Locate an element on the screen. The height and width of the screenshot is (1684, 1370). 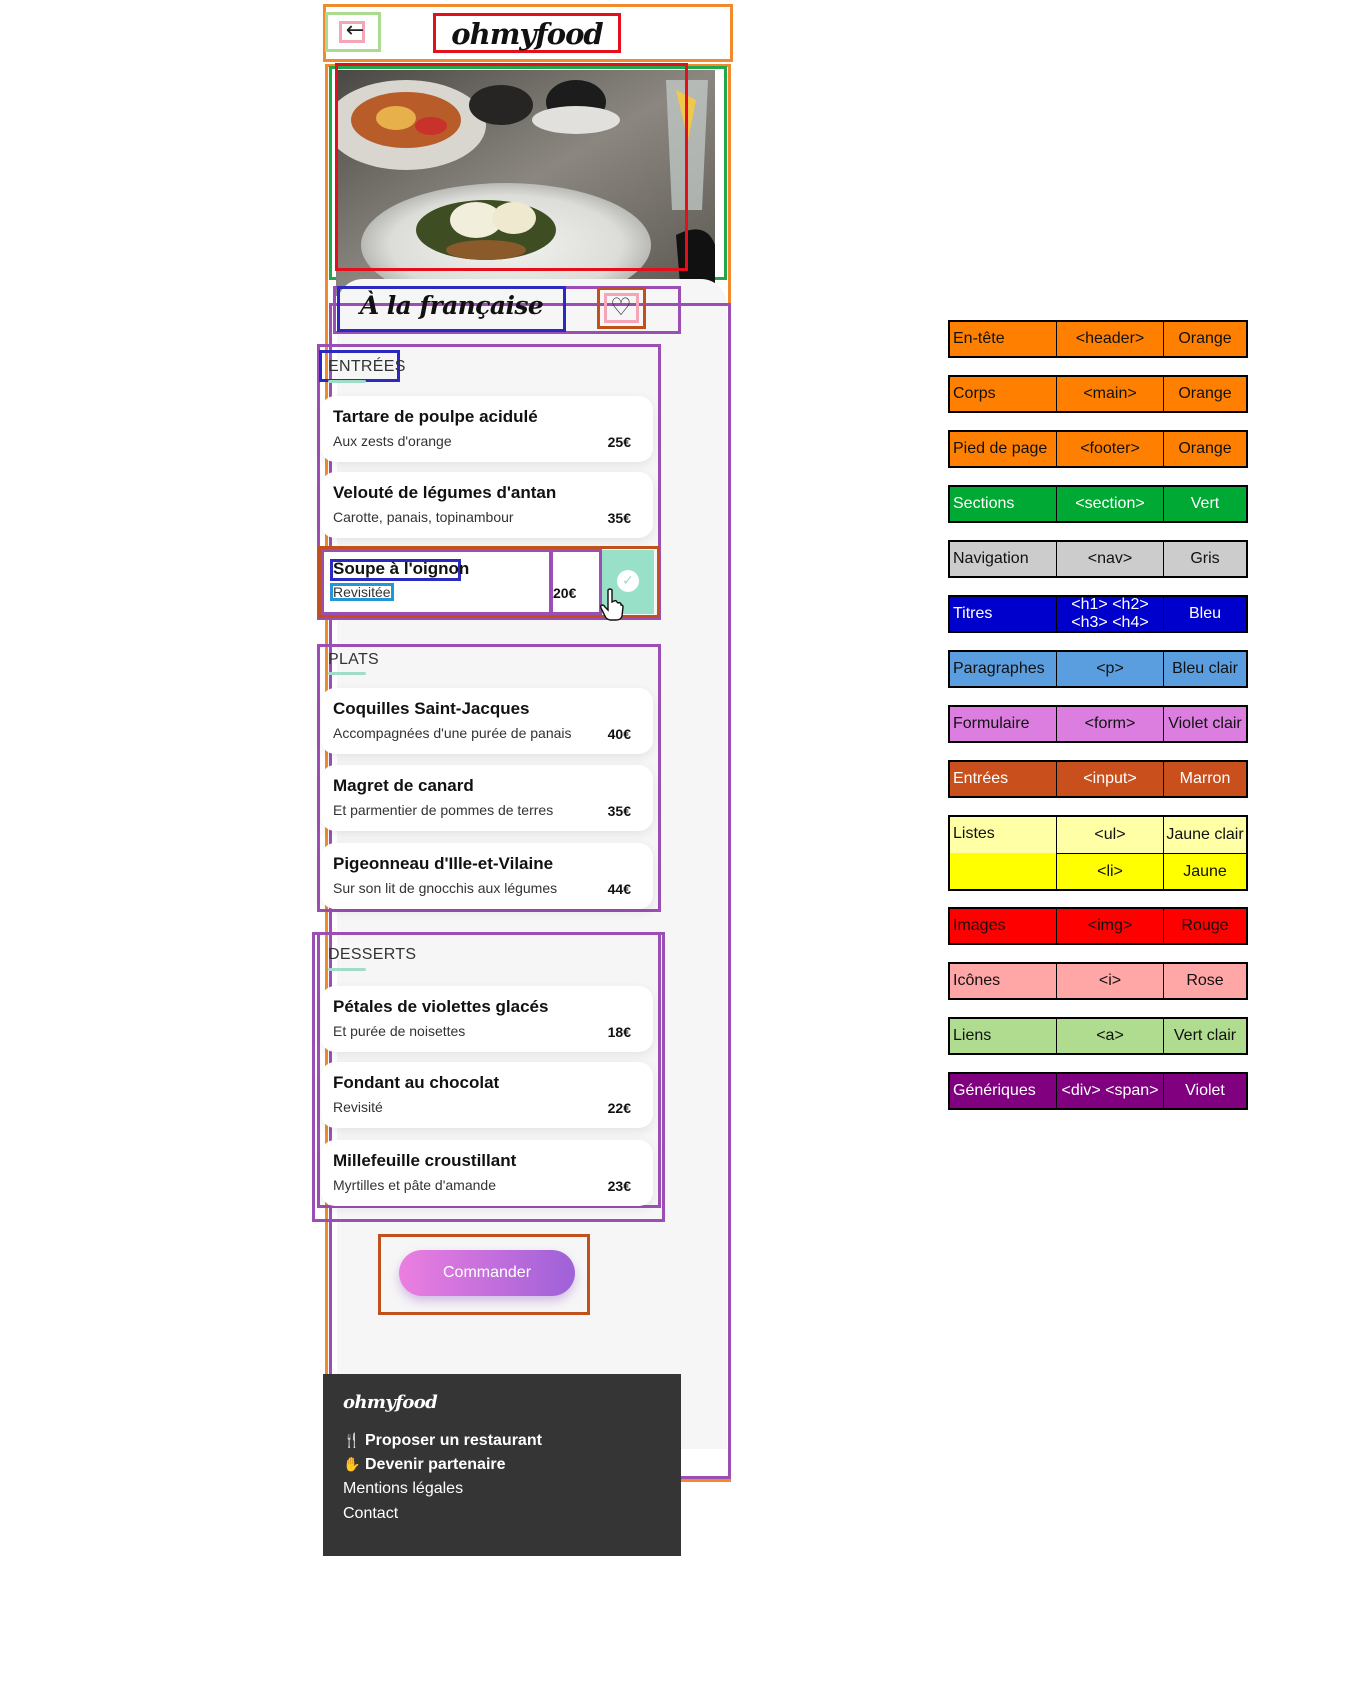
legend-row: Corps <main> Orange is located at coordinates (1098, 394).